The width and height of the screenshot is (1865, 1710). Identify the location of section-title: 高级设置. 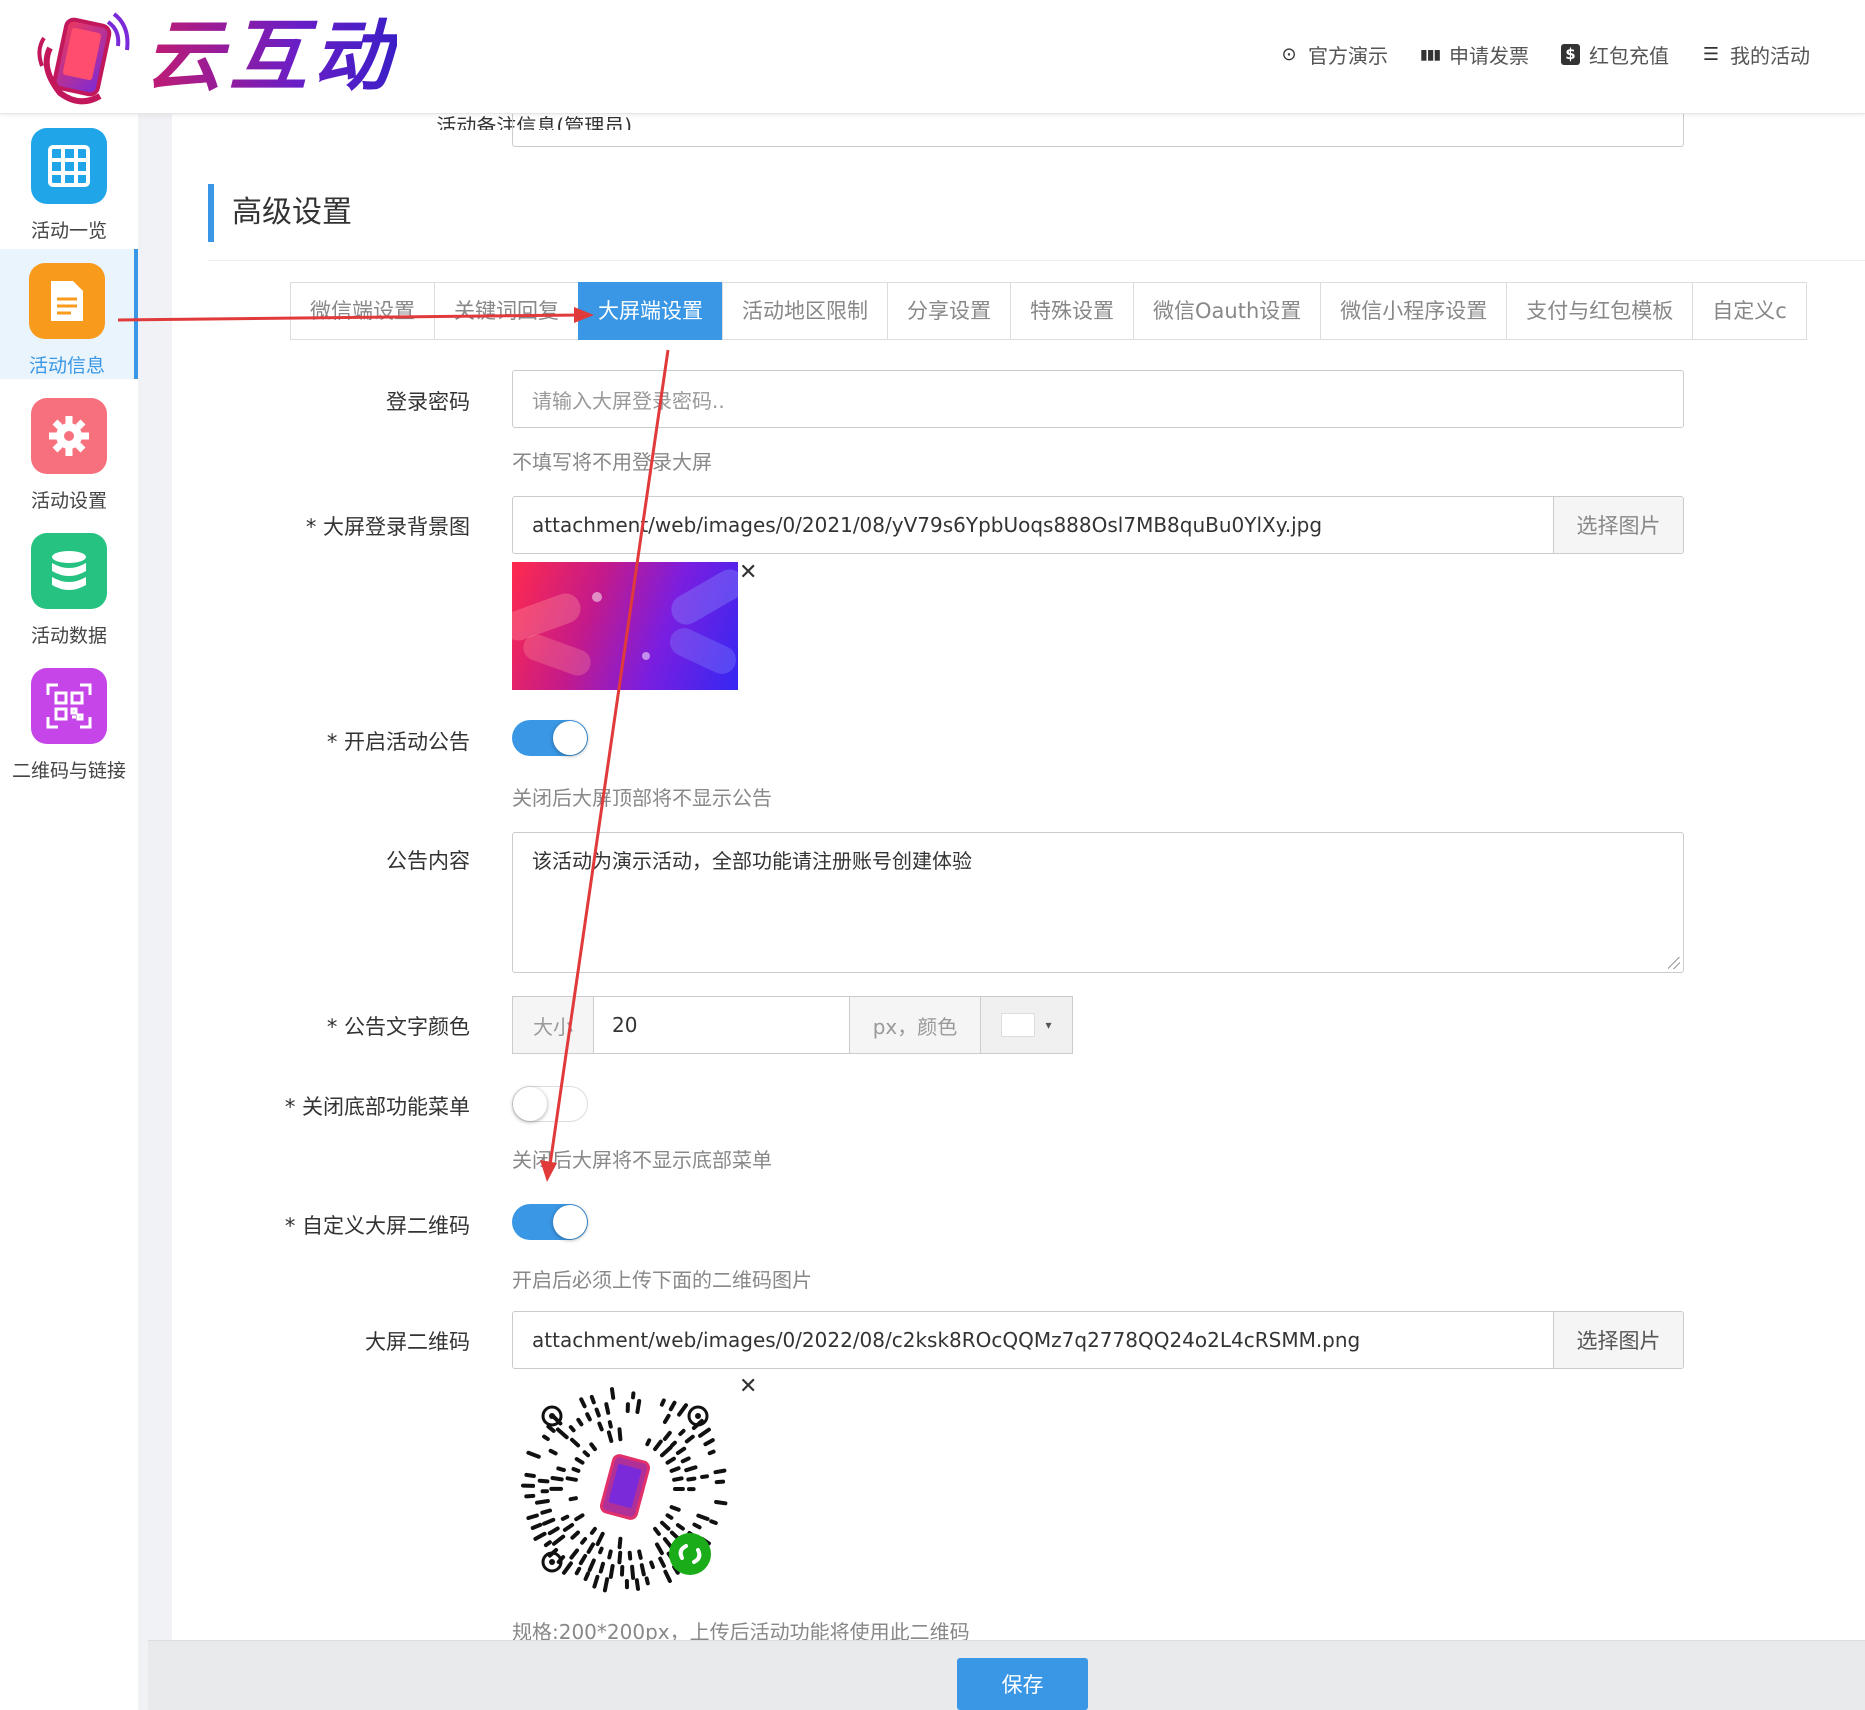
(280, 213).